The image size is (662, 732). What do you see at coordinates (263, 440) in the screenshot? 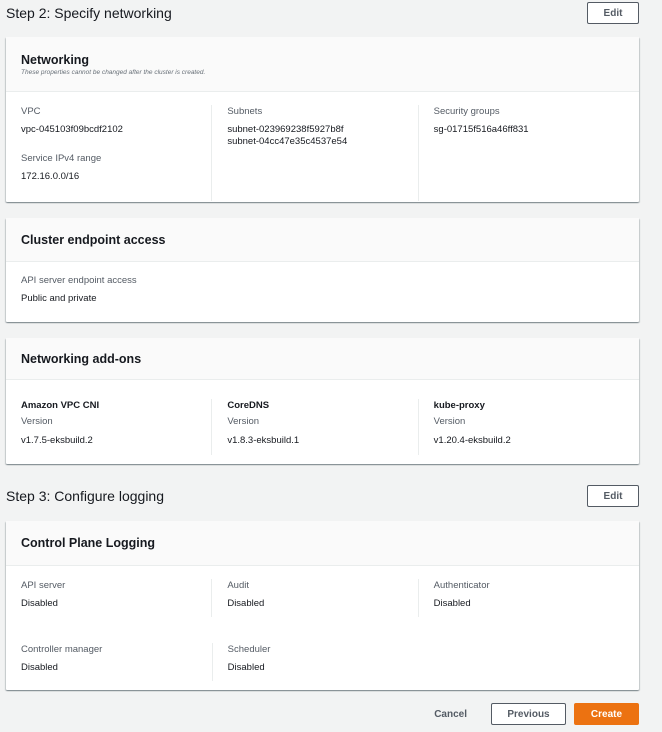
I see `addon-version: v1.8.3-eksbuild.1` at bounding box center [263, 440].